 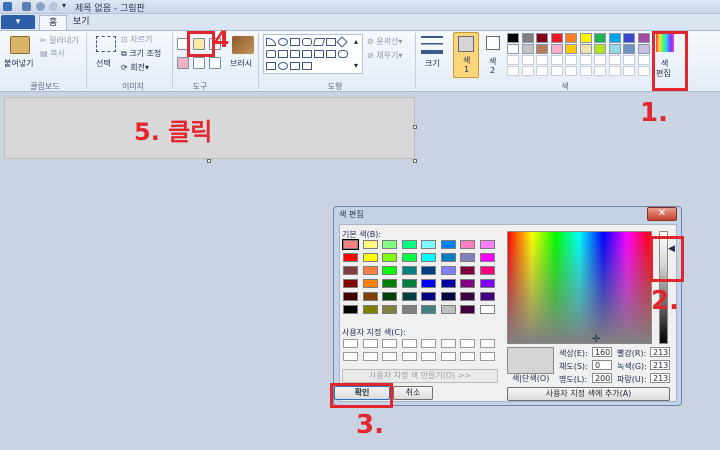 What do you see at coordinates (103, 63) in the screenshot?
I see `select-button: 선택` at bounding box center [103, 63].